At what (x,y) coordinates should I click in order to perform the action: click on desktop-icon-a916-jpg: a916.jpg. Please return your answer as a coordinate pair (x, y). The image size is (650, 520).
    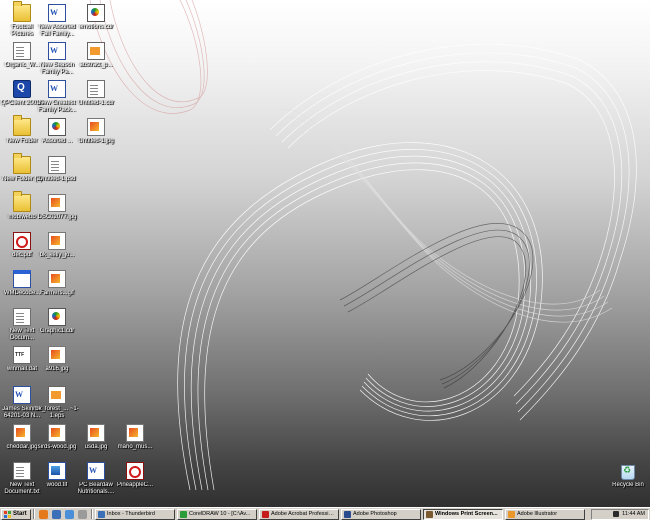
    Looking at the image, I should click on (57, 359).